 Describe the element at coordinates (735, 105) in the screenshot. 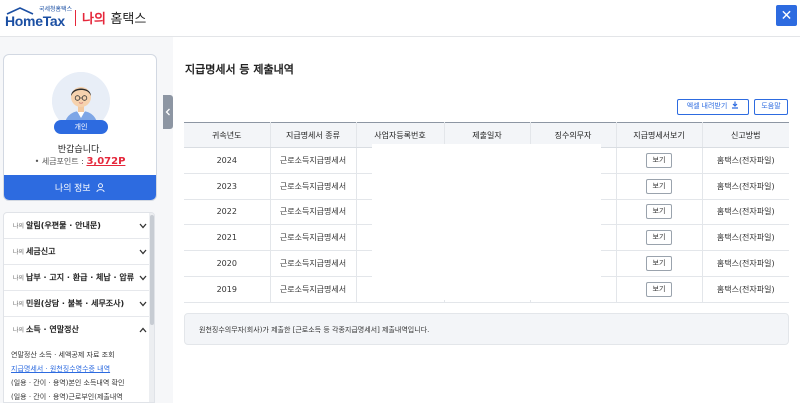

I see `download-icon` at that location.